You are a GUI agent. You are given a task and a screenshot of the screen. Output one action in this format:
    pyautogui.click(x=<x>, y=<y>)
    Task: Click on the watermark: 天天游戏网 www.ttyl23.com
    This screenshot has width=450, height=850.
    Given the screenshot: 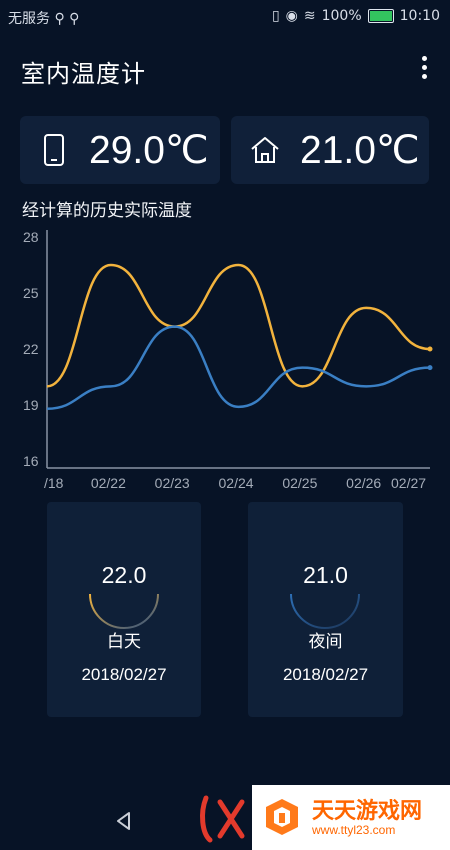 What is the action you would take?
    pyautogui.click(x=351, y=817)
    